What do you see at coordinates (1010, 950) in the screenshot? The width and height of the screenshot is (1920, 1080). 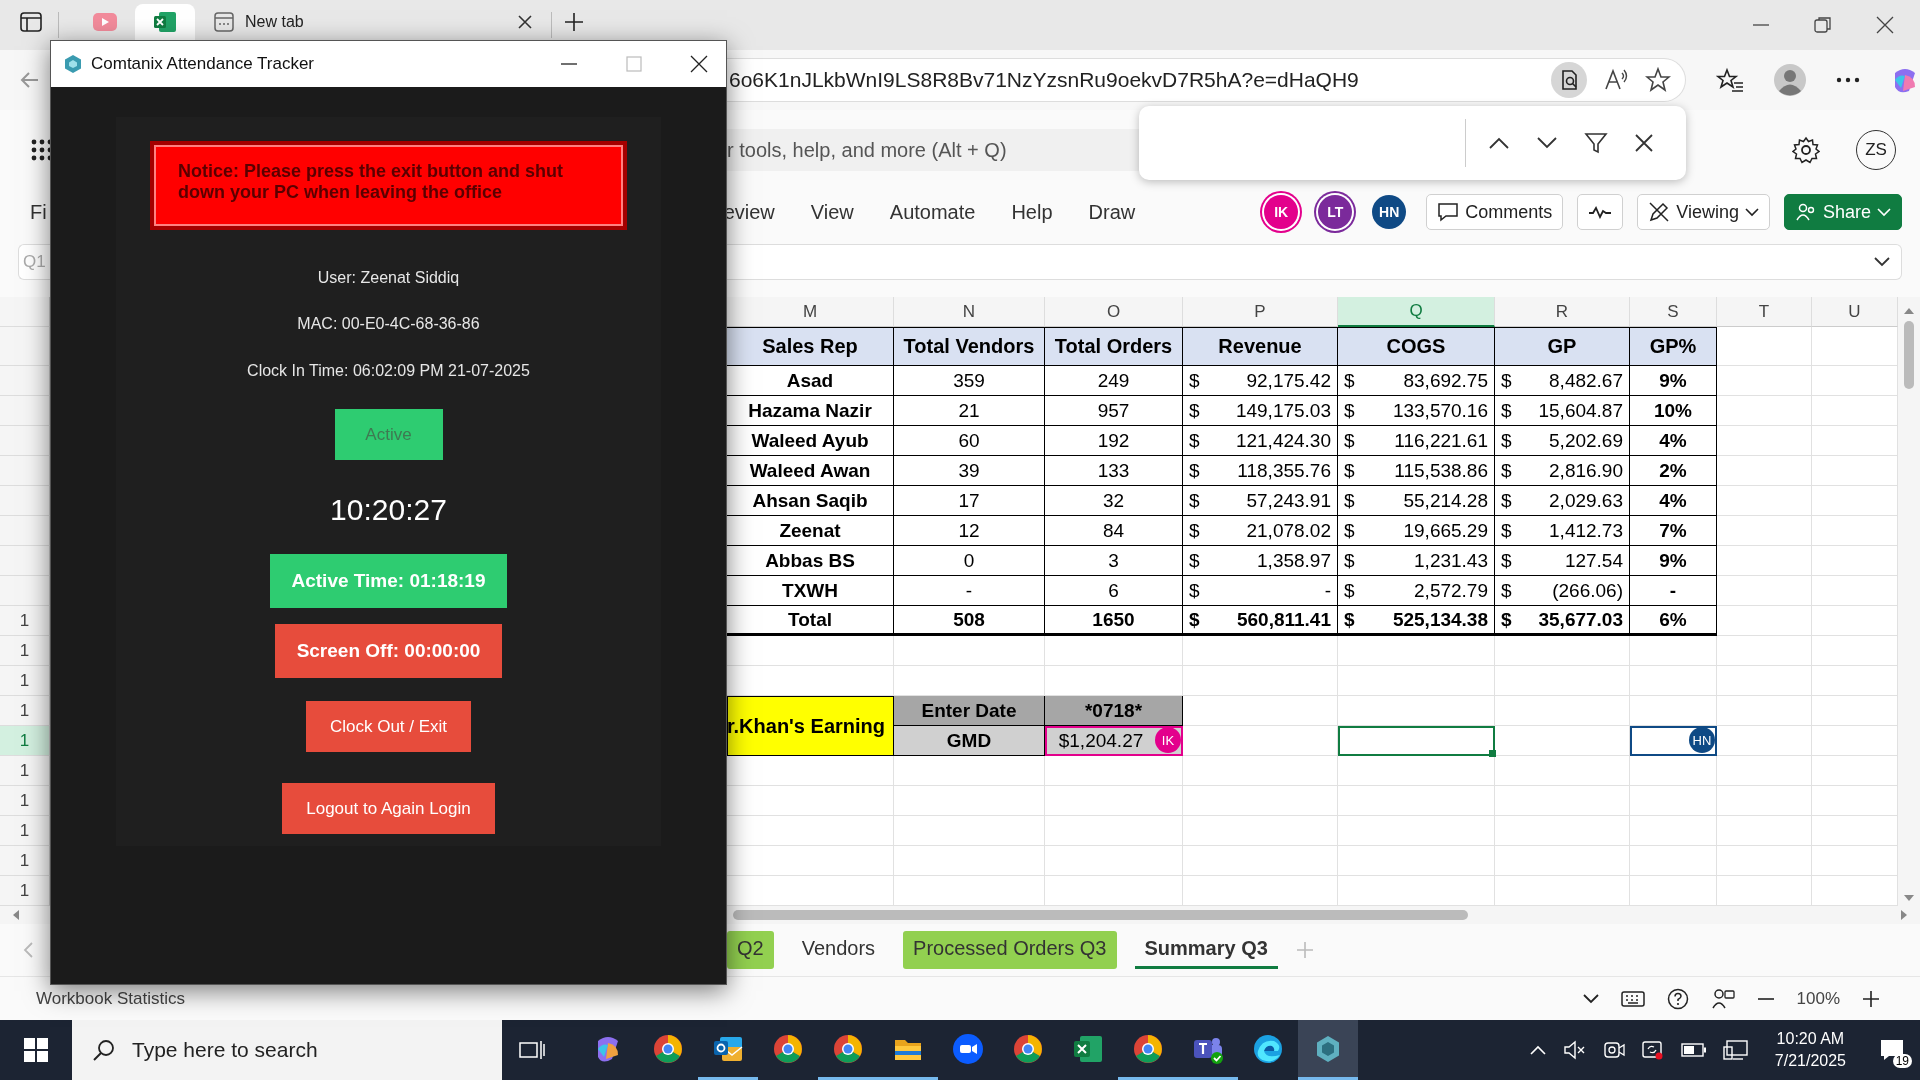 I see `sheet-tab: Processed Orders Q3` at bounding box center [1010, 950].